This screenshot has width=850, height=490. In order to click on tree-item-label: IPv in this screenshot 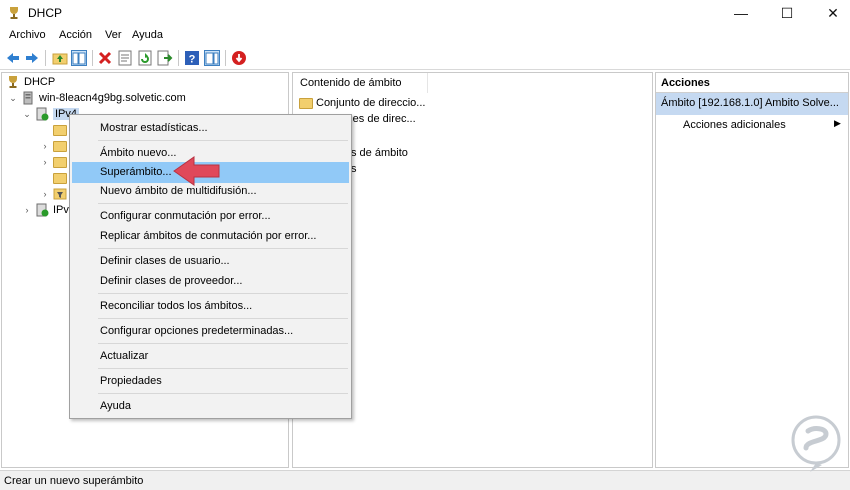, I will do `click(61, 210)`.